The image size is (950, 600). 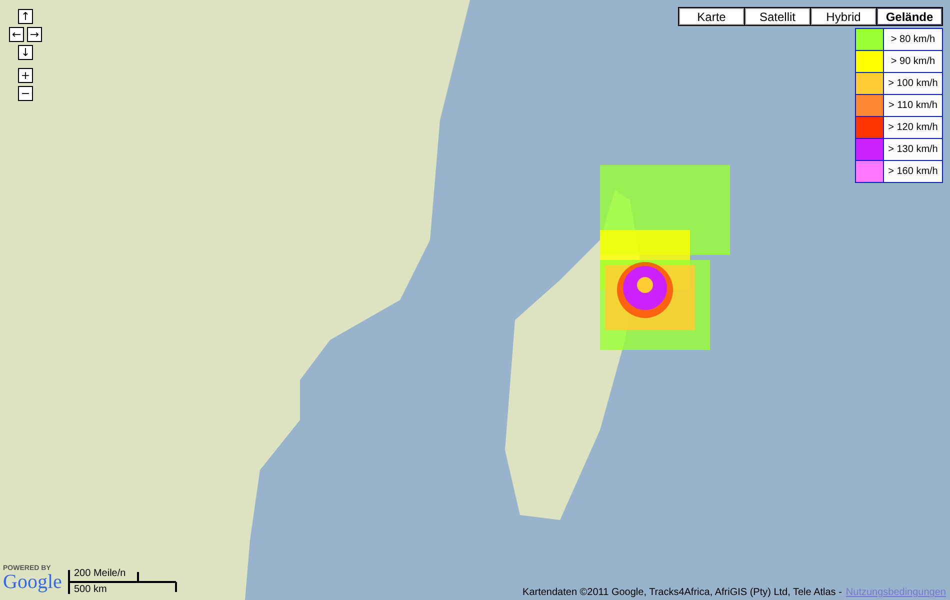 What do you see at coordinates (90, 589) in the screenshot?
I see `scale-label: 500 km` at bounding box center [90, 589].